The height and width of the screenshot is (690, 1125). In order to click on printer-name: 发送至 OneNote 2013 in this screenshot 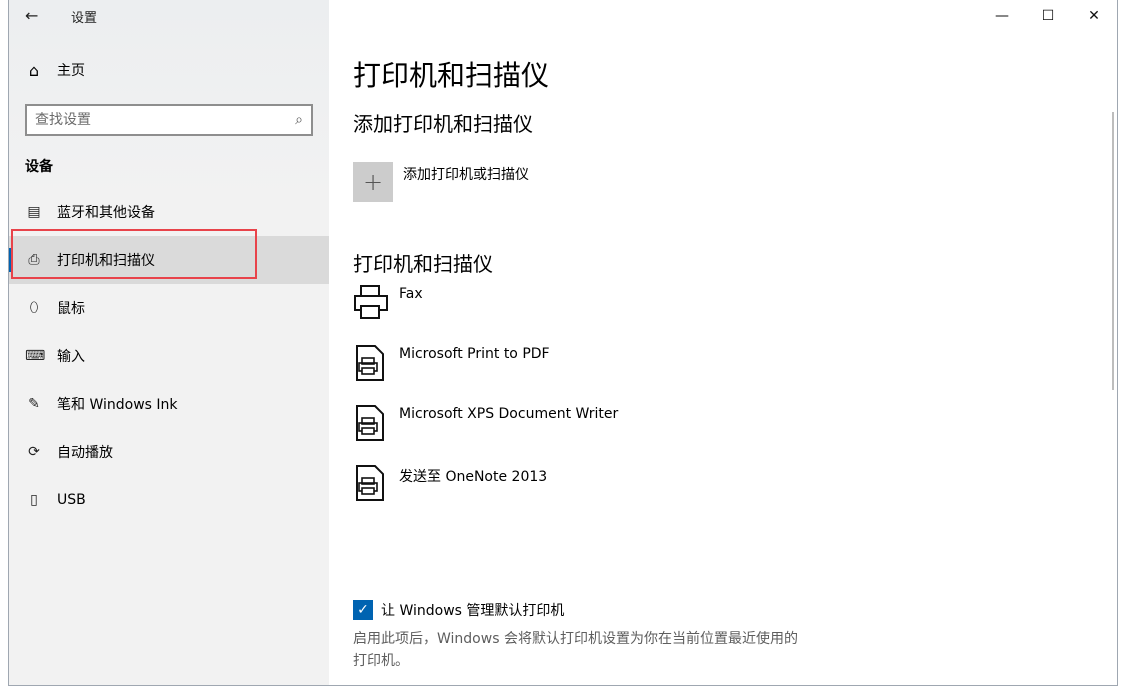, I will do `click(473, 477)`.